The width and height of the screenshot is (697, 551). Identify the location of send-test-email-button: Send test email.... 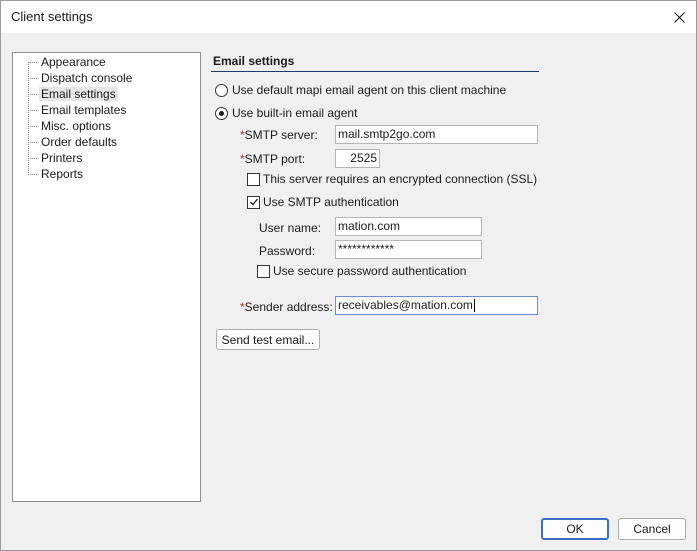
(268, 339).